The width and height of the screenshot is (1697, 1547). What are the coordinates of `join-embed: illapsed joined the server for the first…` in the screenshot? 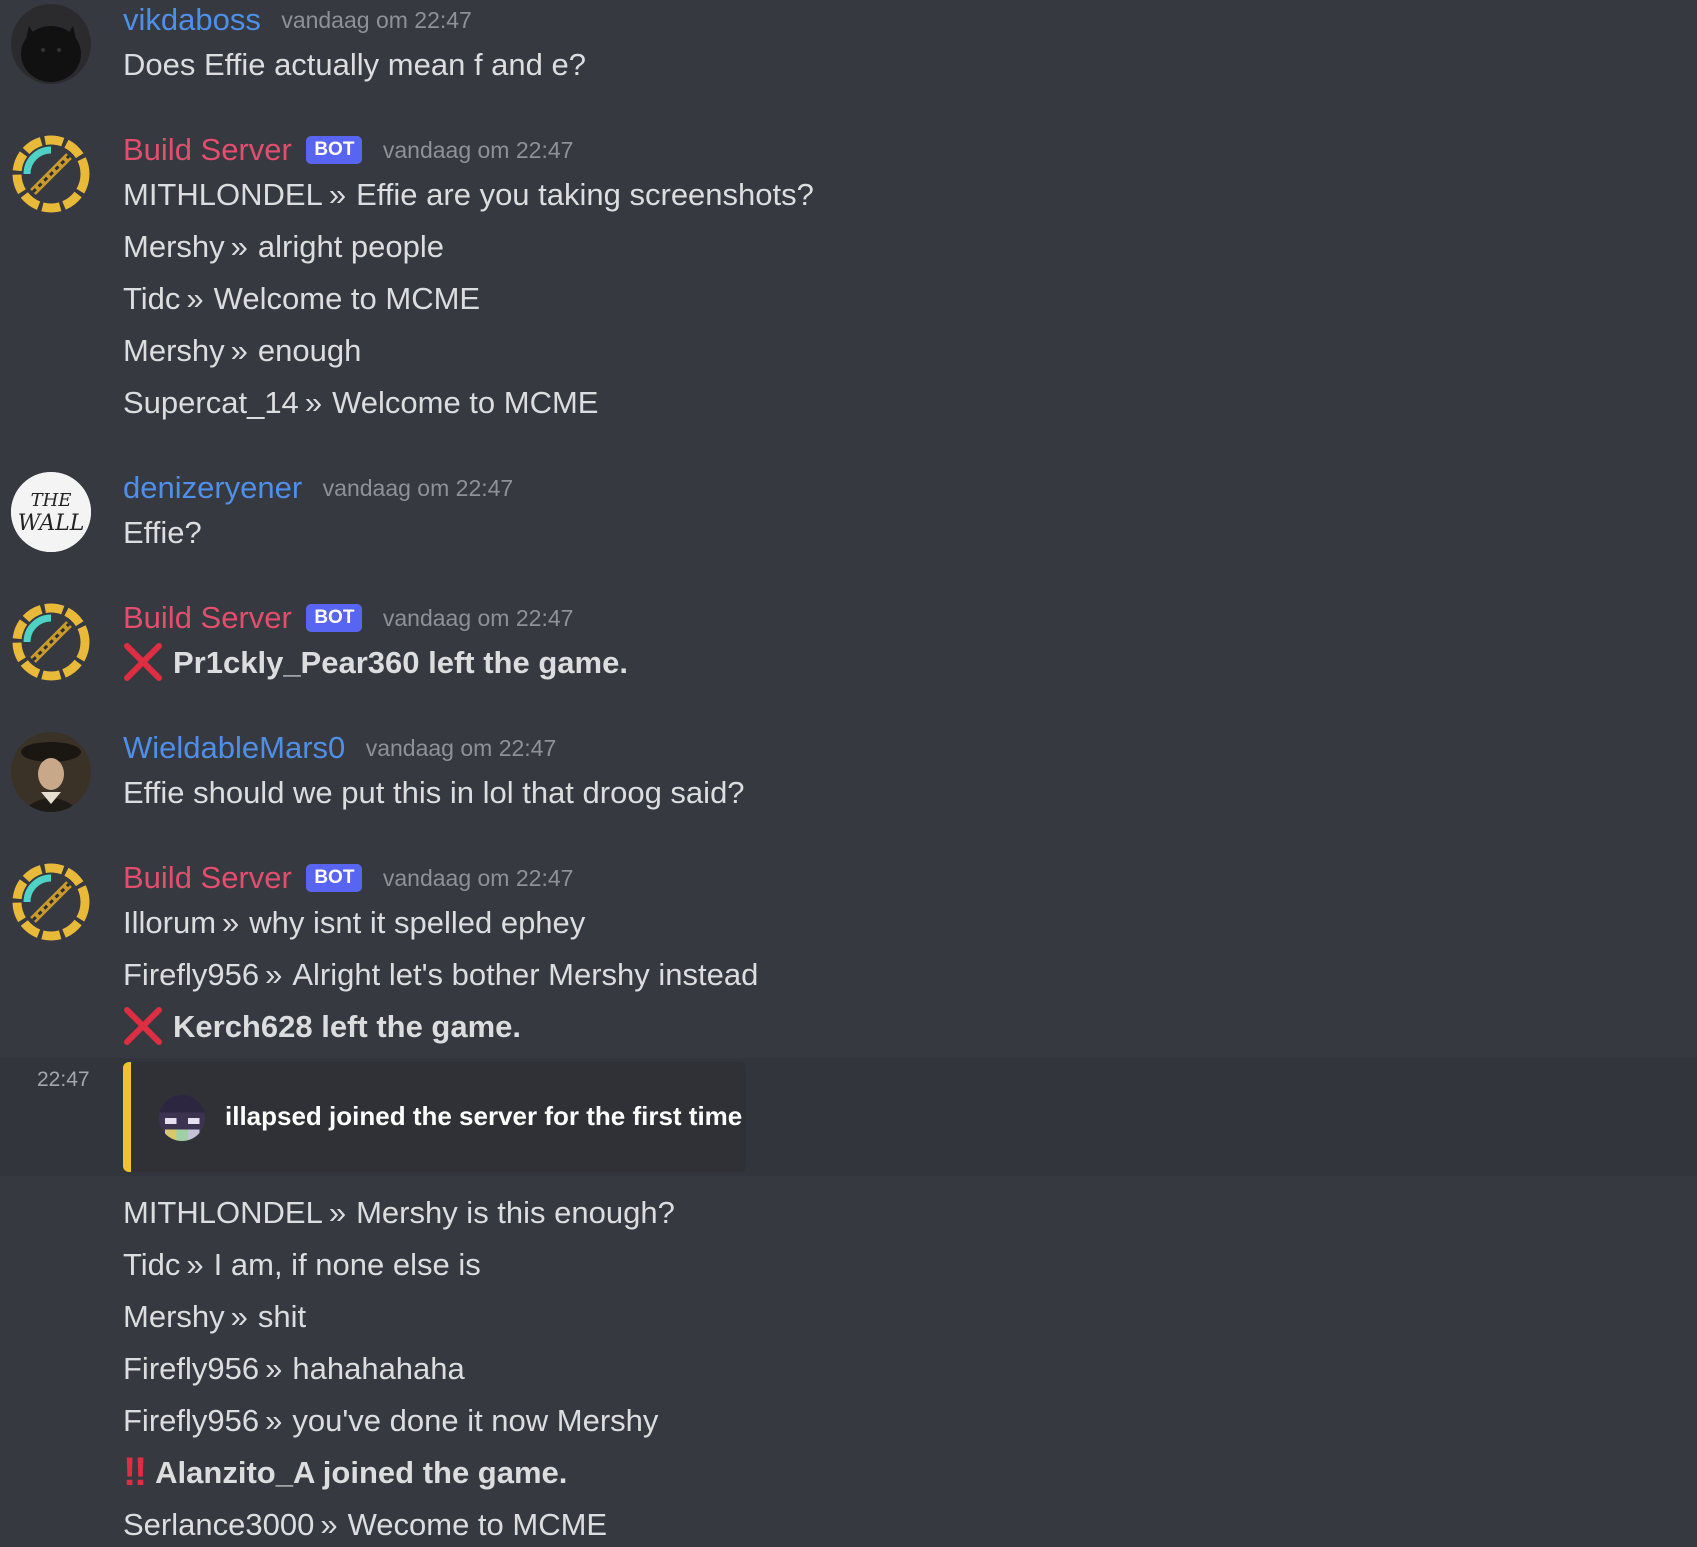 It's located at (434, 1117).